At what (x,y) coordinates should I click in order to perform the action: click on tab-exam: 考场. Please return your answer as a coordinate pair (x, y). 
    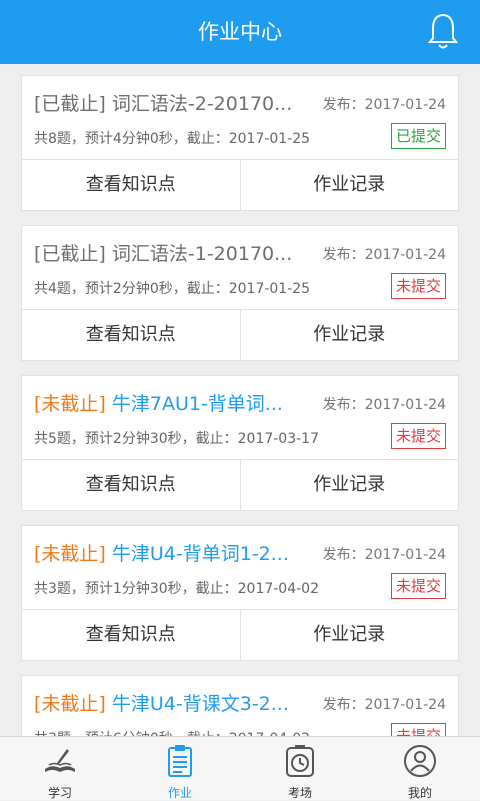
    Looking at the image, I should click on (300, 768).